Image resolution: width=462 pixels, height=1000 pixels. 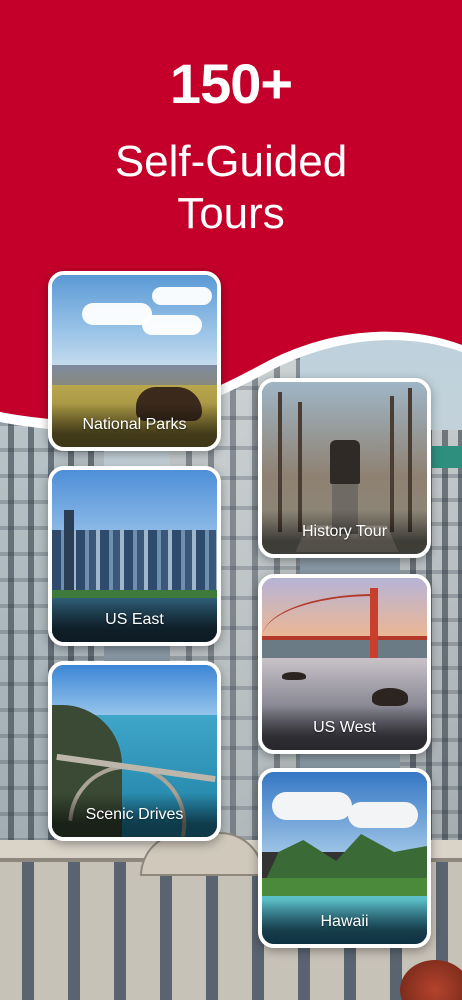 What do you see at coordinates (231, 83) in the screenshot?
I see `hero-count: 150+` at bounding box center [231, 83].